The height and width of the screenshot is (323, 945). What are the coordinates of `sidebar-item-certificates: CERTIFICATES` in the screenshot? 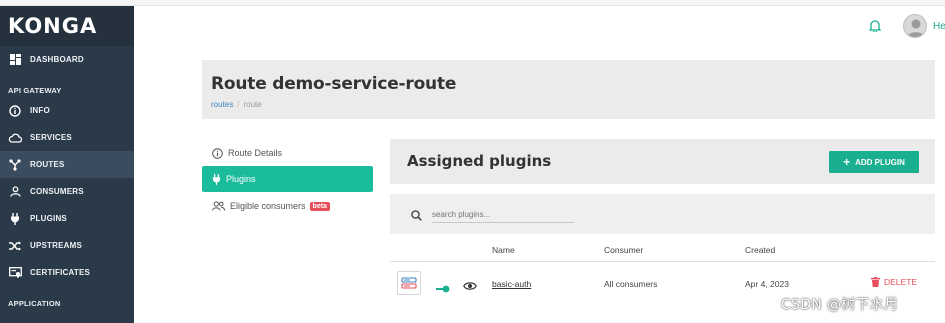 It's located at (67, 272).